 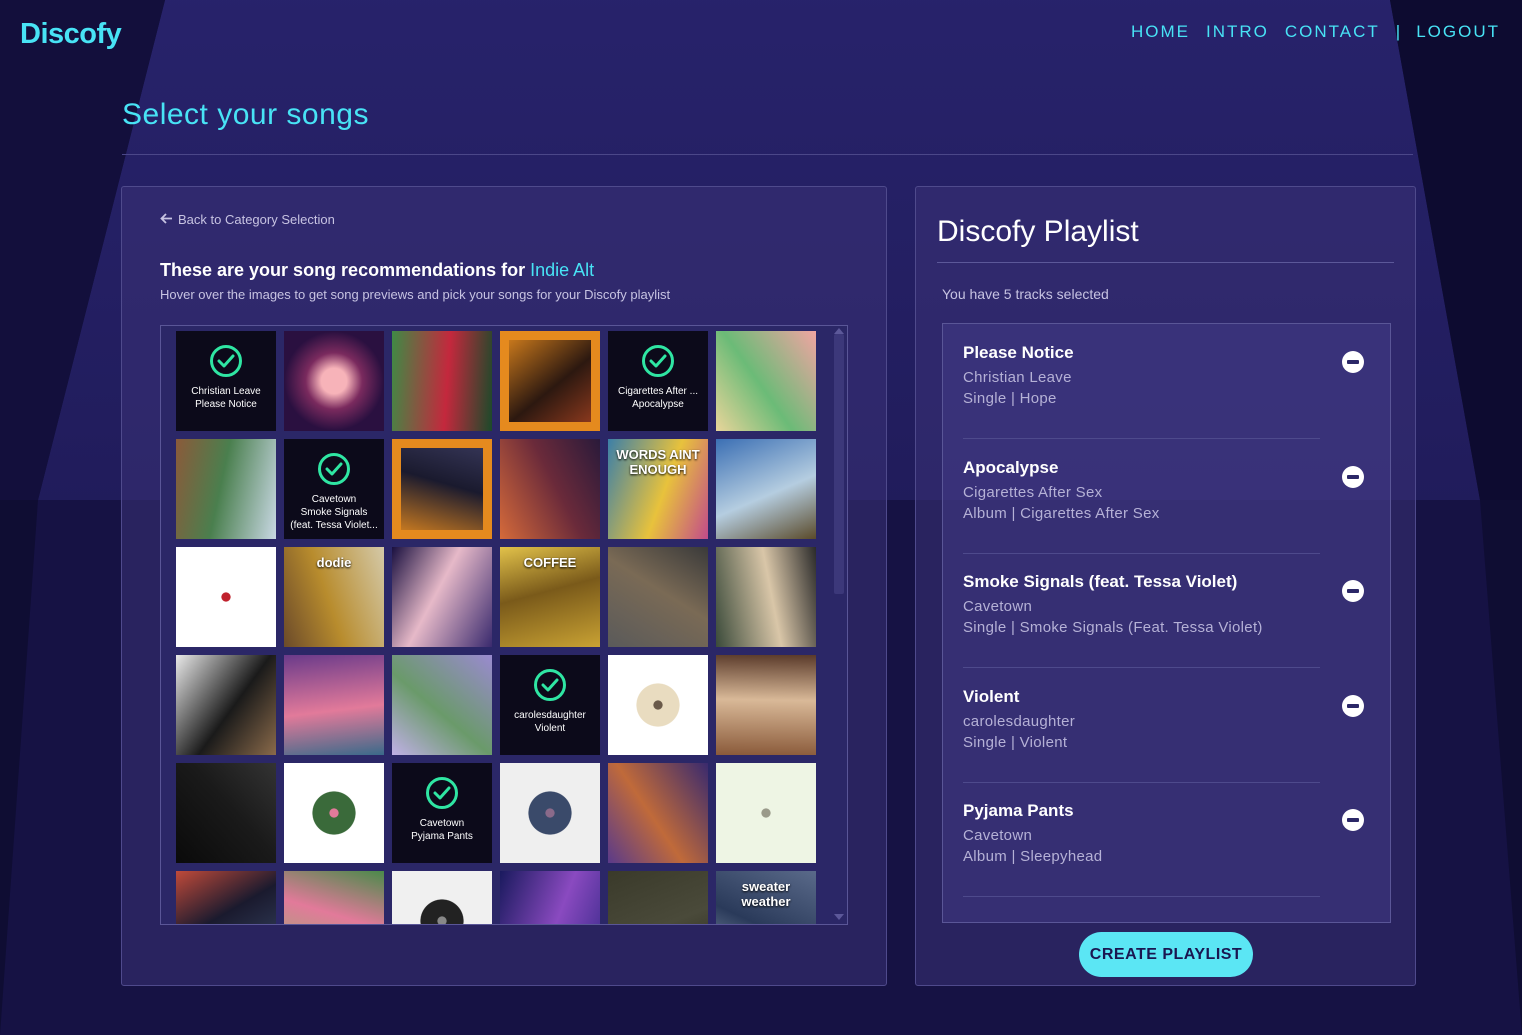 I want to click on tile-song-info: carolesdaughter Violent, so click(x=550, y=722).